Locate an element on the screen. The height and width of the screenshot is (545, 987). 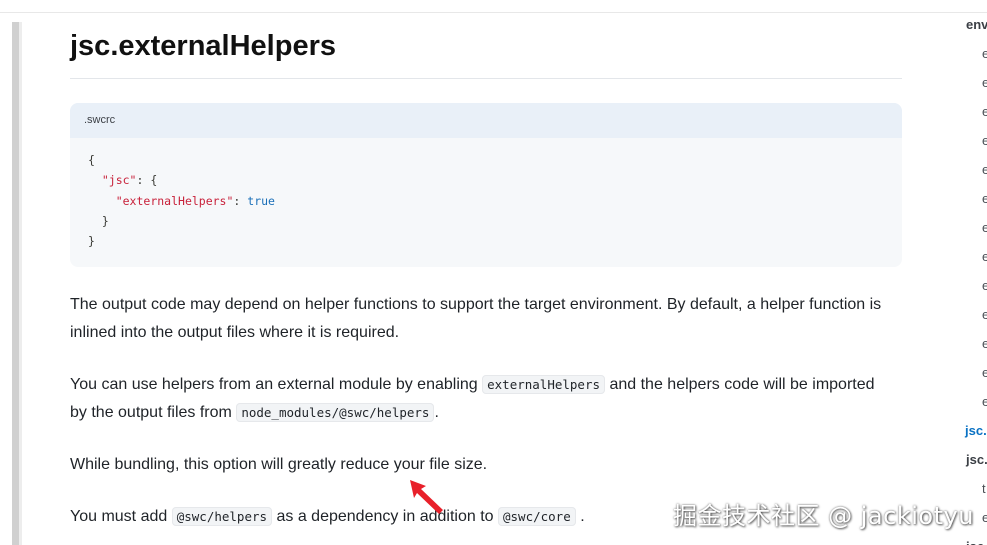
code-line: "jsc": { is located at coordinates (486, 180).